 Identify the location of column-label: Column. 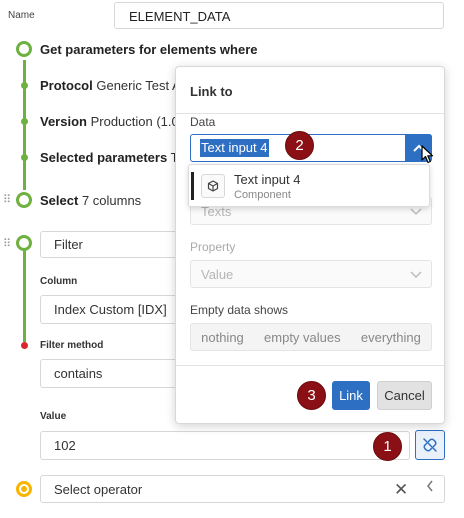
(59, 281).